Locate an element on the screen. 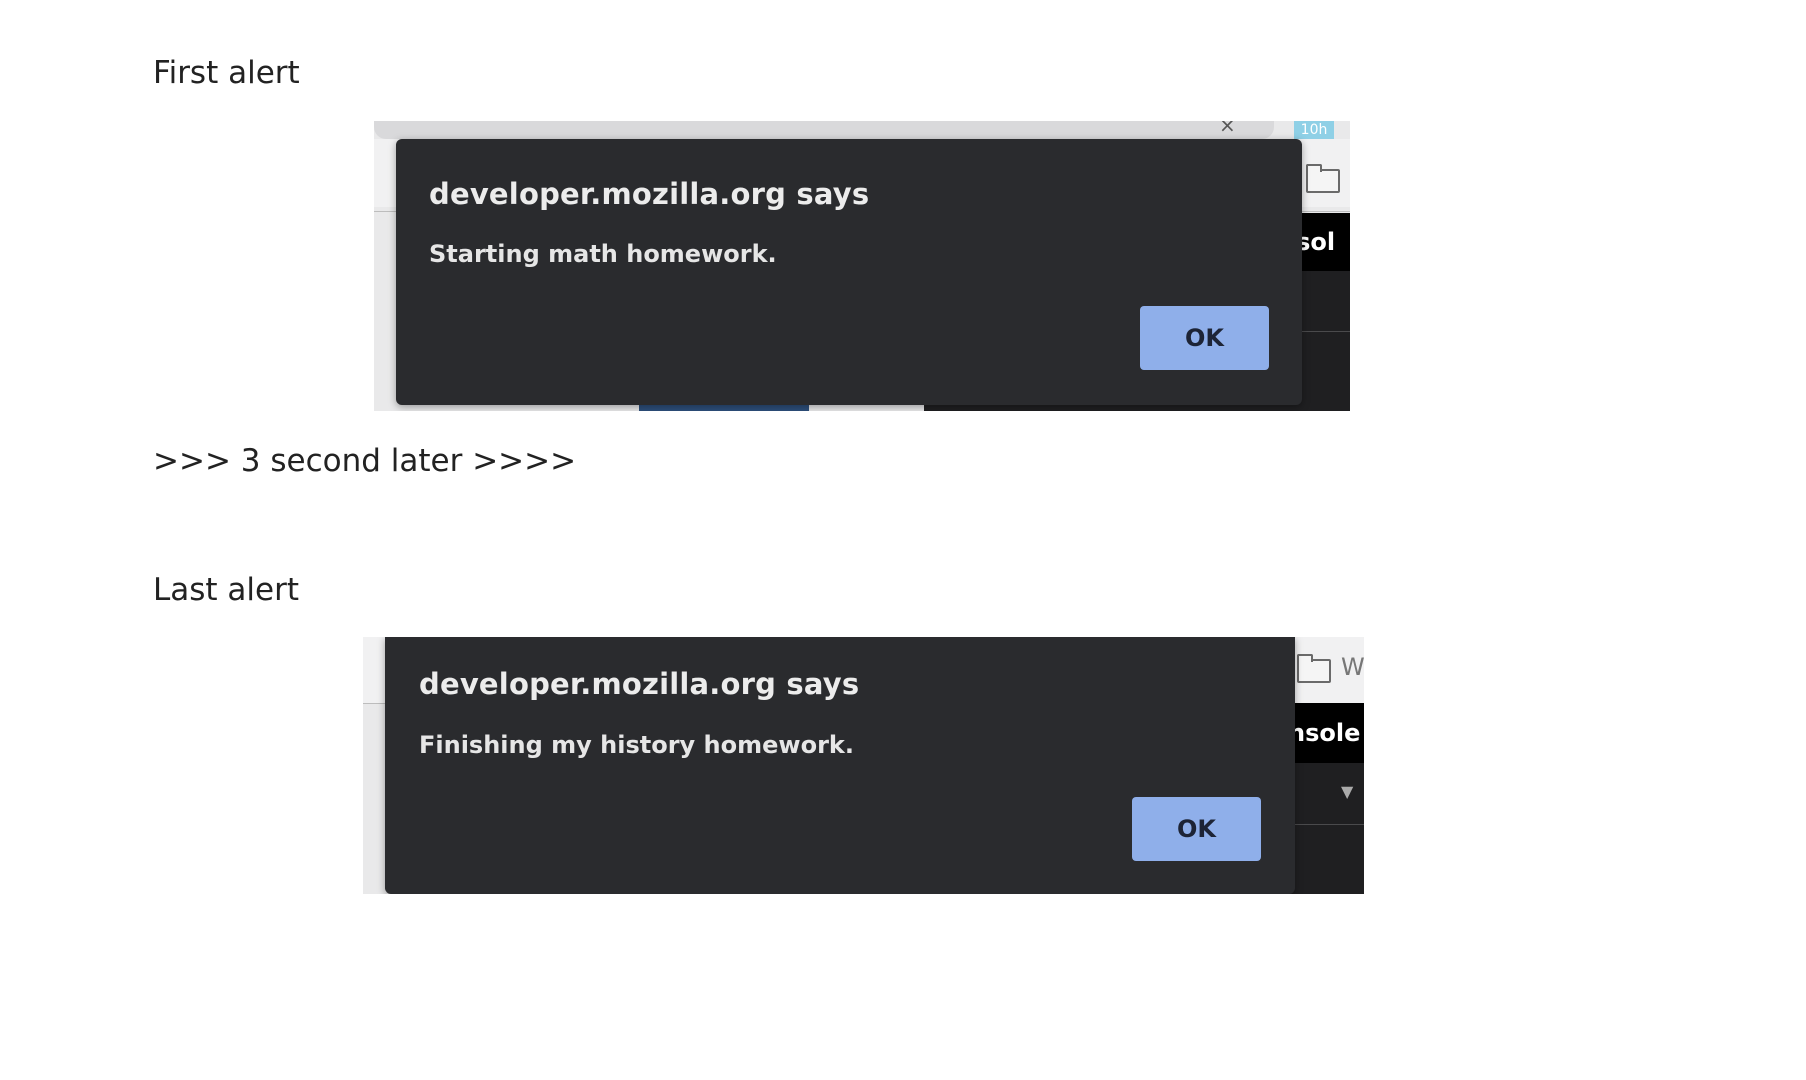  devtools-divider is located at coordinates (1326, 824).